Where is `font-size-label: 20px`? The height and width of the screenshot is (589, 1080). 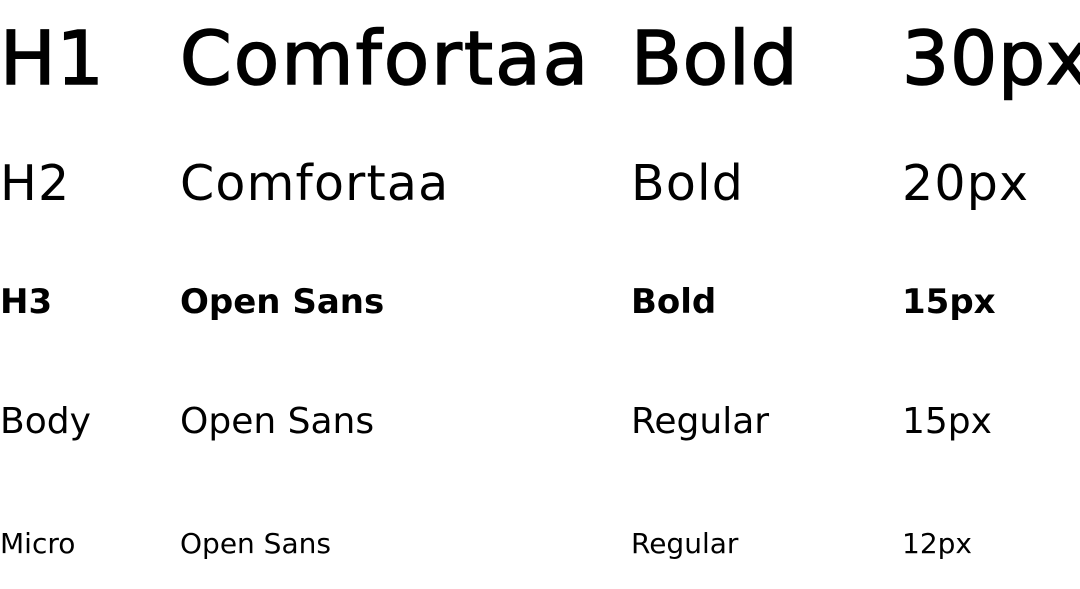
font-size-label: 20px is located at coordinates (966, 183).